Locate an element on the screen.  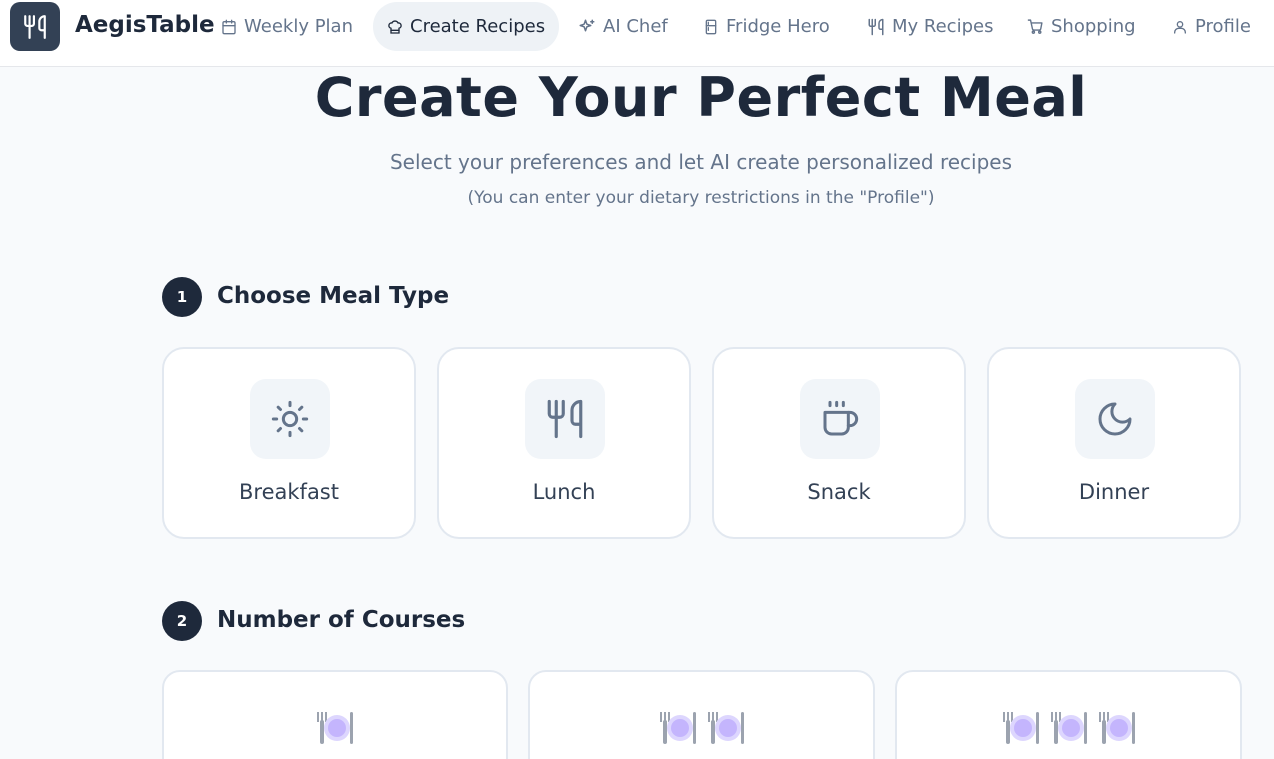
nav-ai-chef: AI Chef is located at coordinates (623, 26).